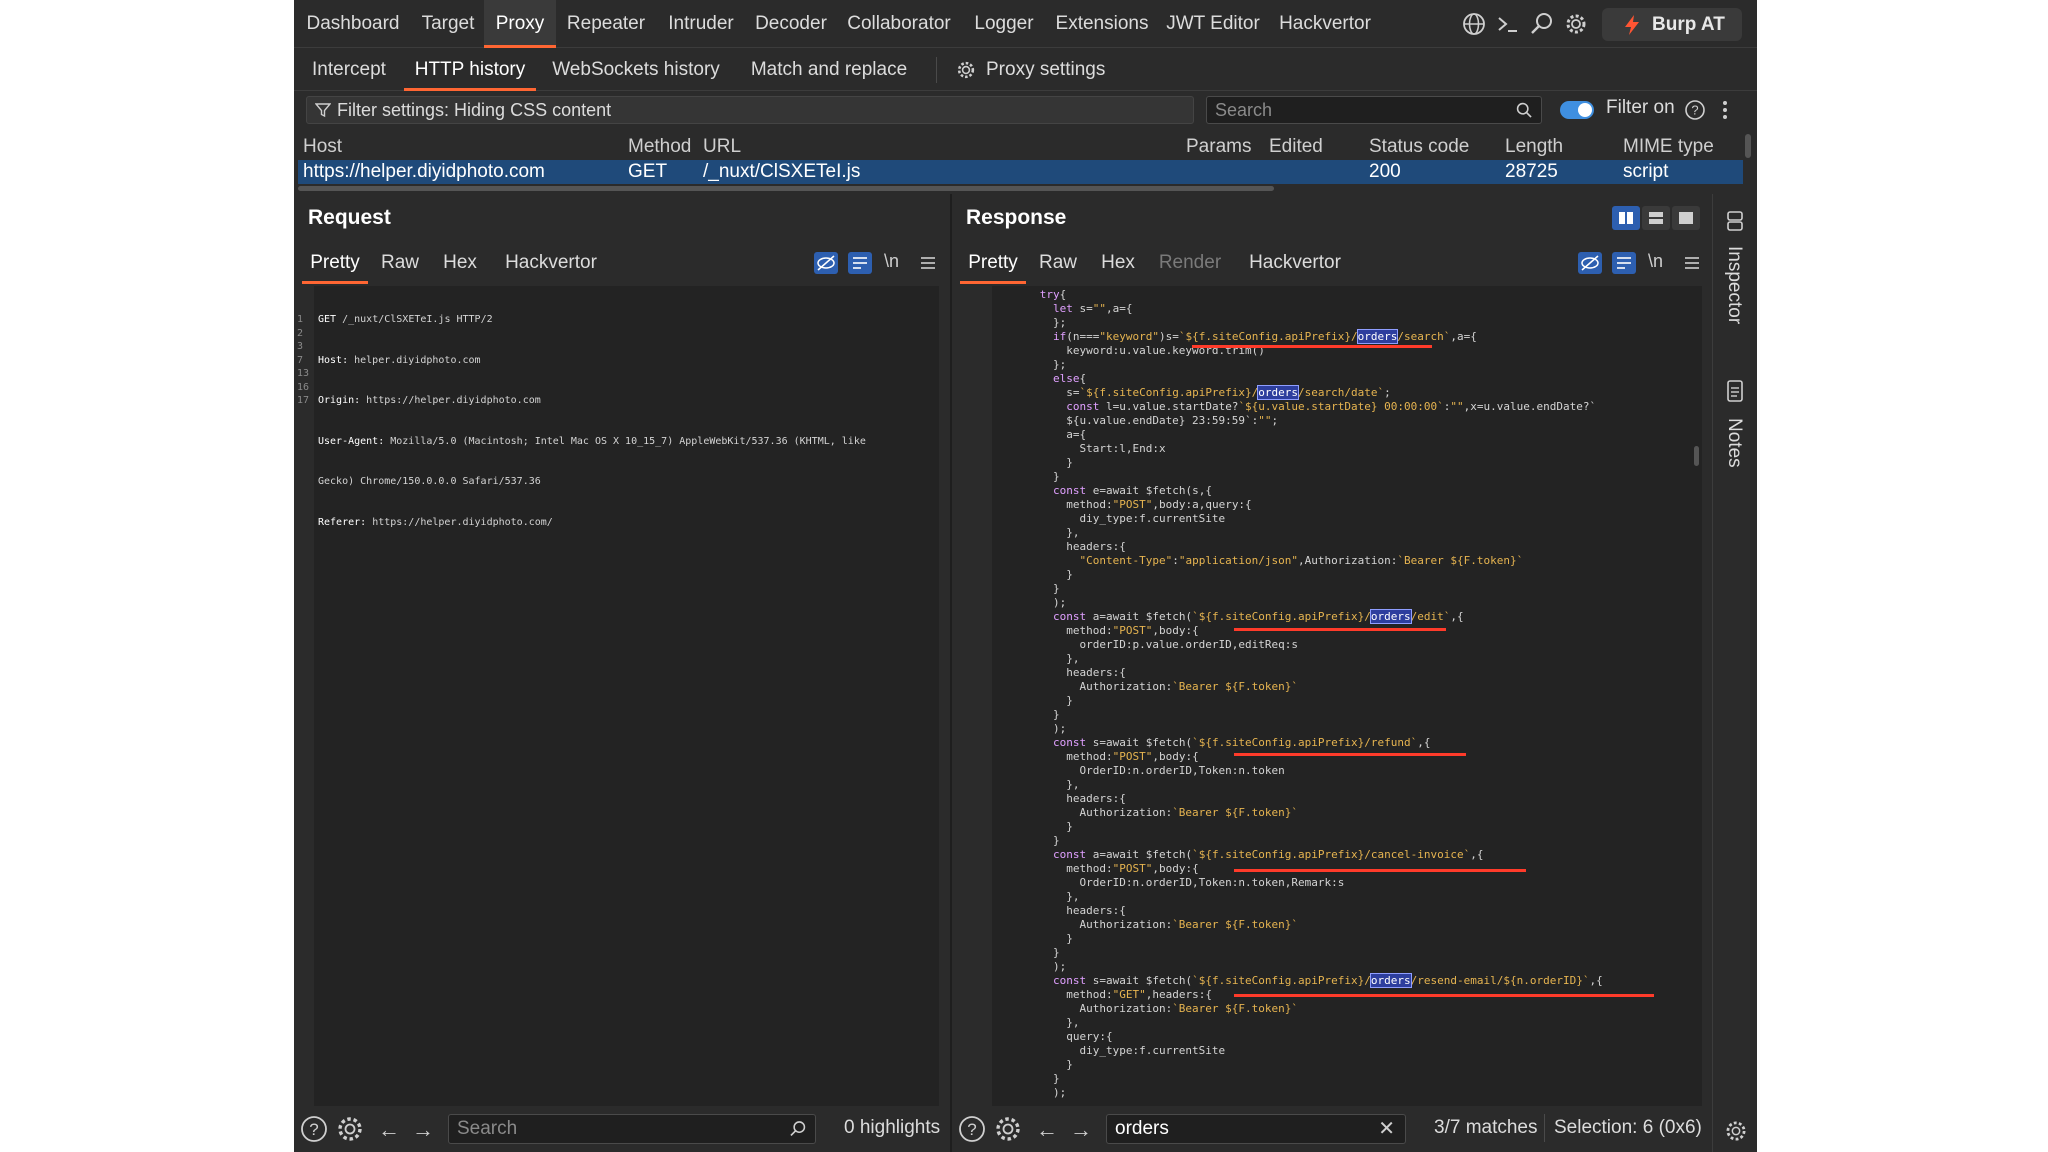 The image size is (2048, 1152). What do you see at coordinates (1058, 266) in the screenshot?
I see `response-tab-raw: Raw` at bounding box center [1058, 266].